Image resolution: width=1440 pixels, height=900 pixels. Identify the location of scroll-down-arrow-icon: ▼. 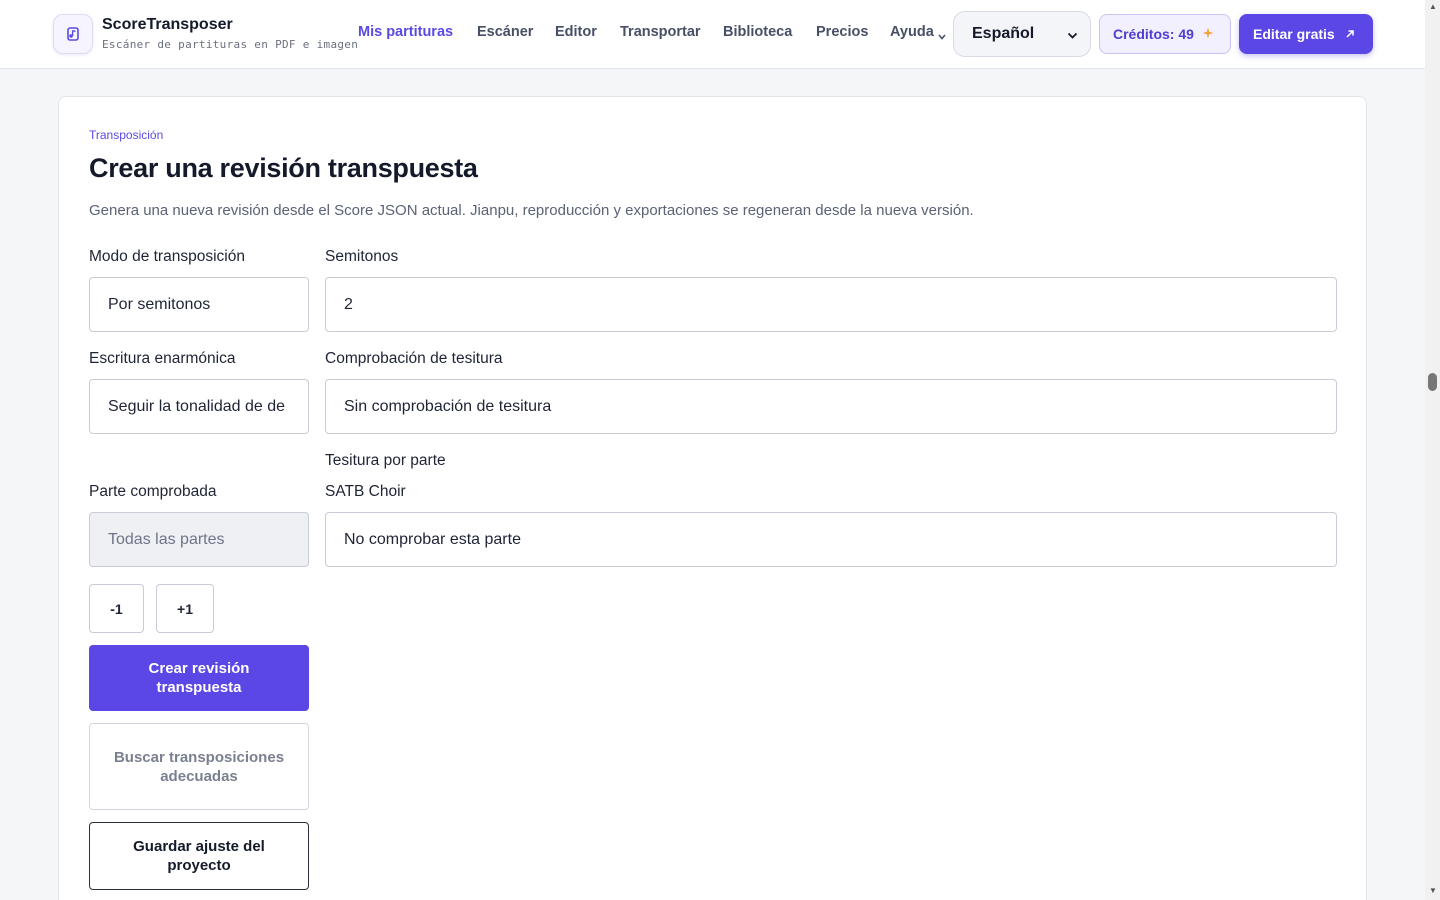
(1433, 890).